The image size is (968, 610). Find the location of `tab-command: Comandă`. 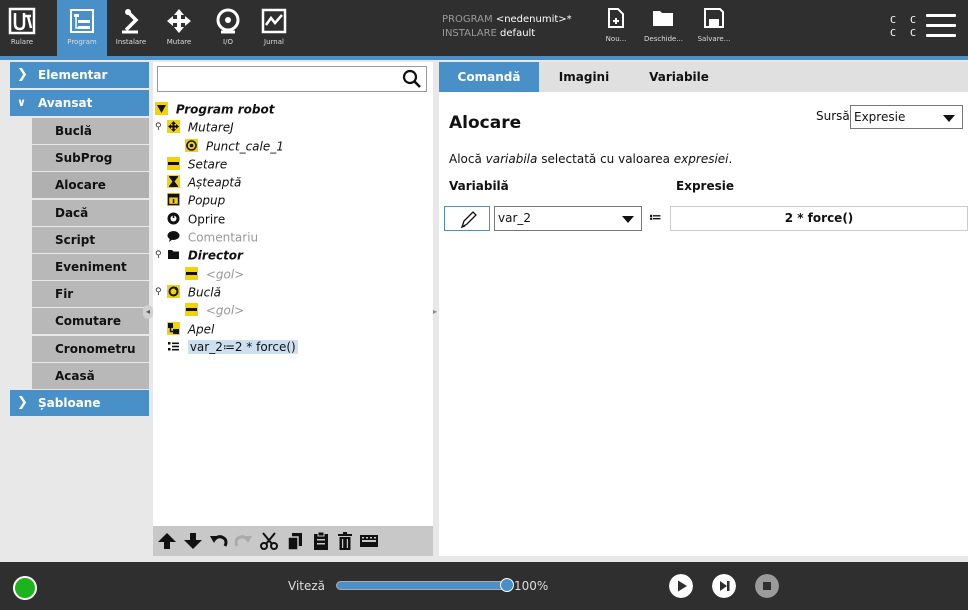

tab-command: Comandă is located at coordinates (489, 77).